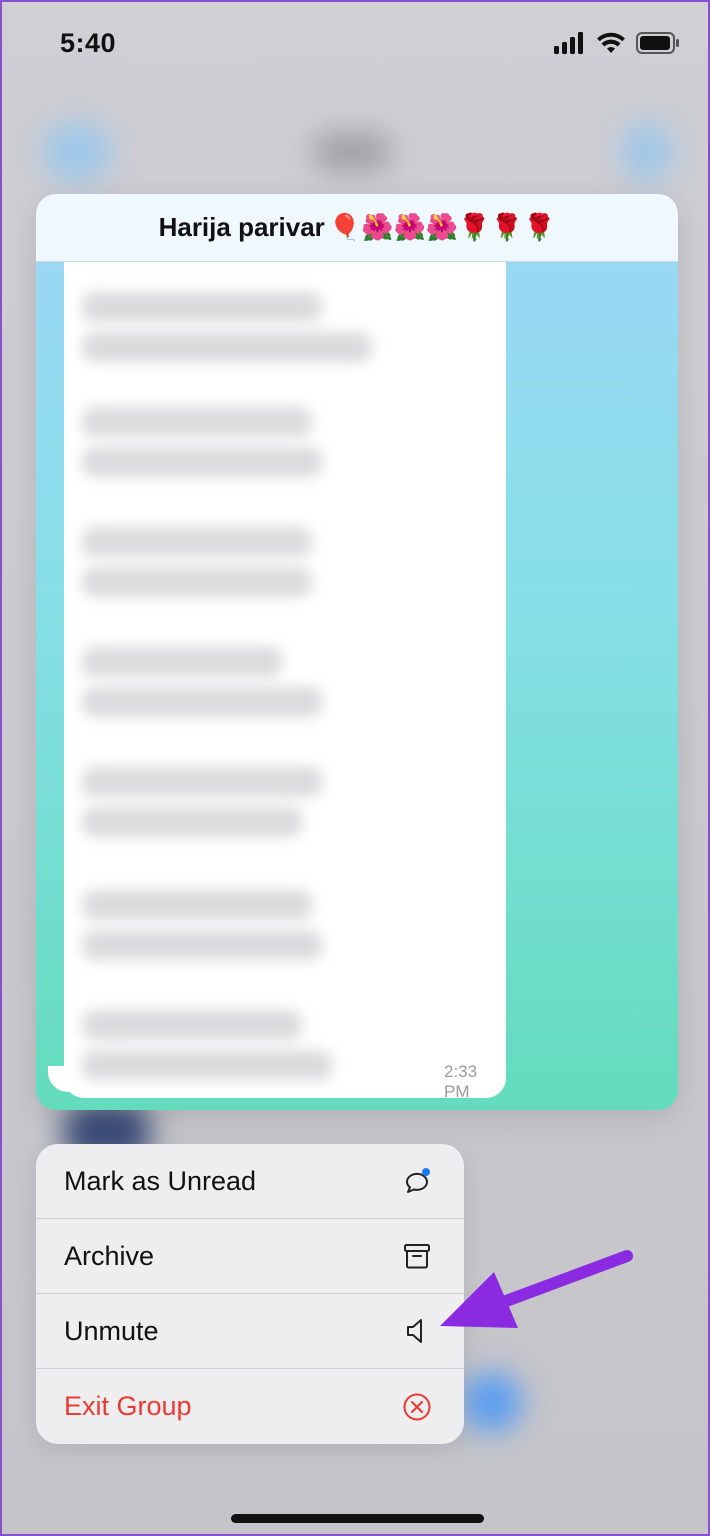  Describe the element at coordinates (417, 1407) in the screenshot. I see `circle-x-icon` at that location.